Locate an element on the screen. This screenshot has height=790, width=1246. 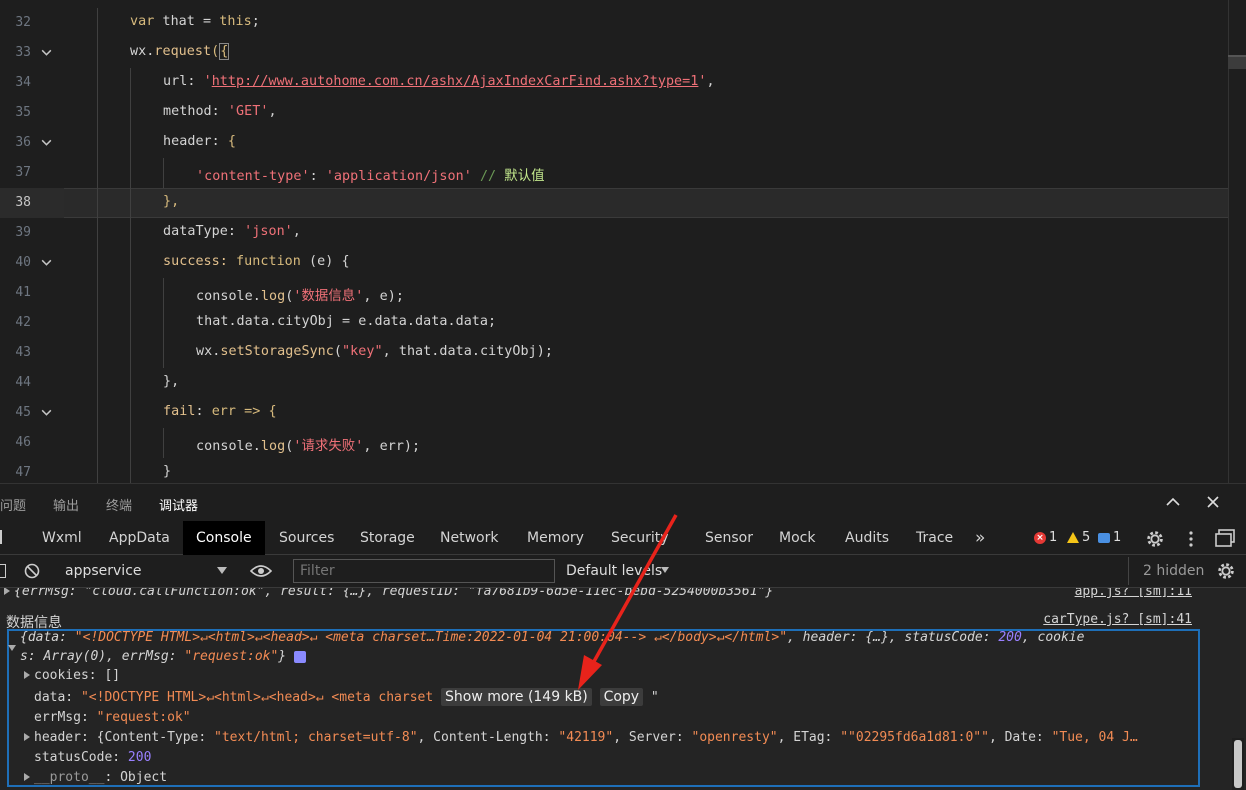
tab-network: Network is located at coordinates (469, 538).